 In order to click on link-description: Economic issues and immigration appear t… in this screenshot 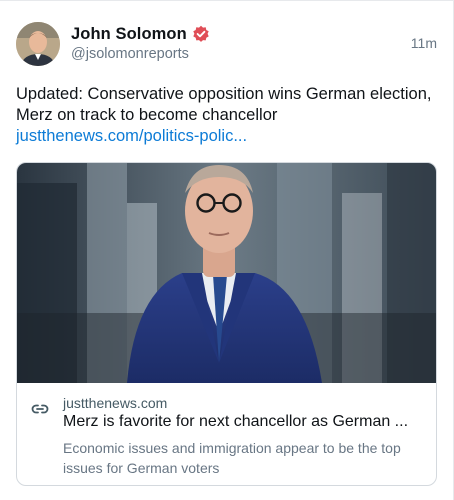, I will do `click(232, 458)`.